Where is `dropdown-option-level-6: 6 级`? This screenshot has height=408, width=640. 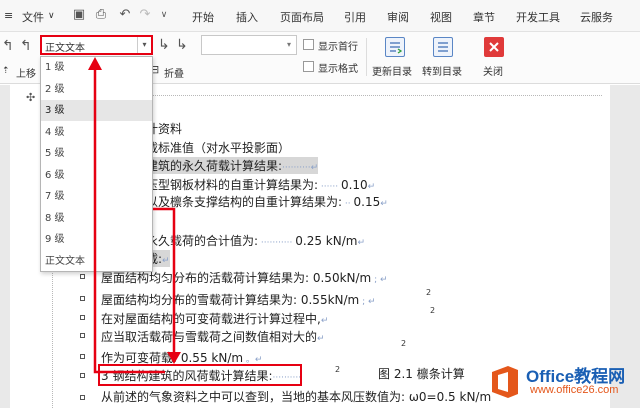
dropdown-option-level-6: 6 级 is located at coordinates (96, 175).